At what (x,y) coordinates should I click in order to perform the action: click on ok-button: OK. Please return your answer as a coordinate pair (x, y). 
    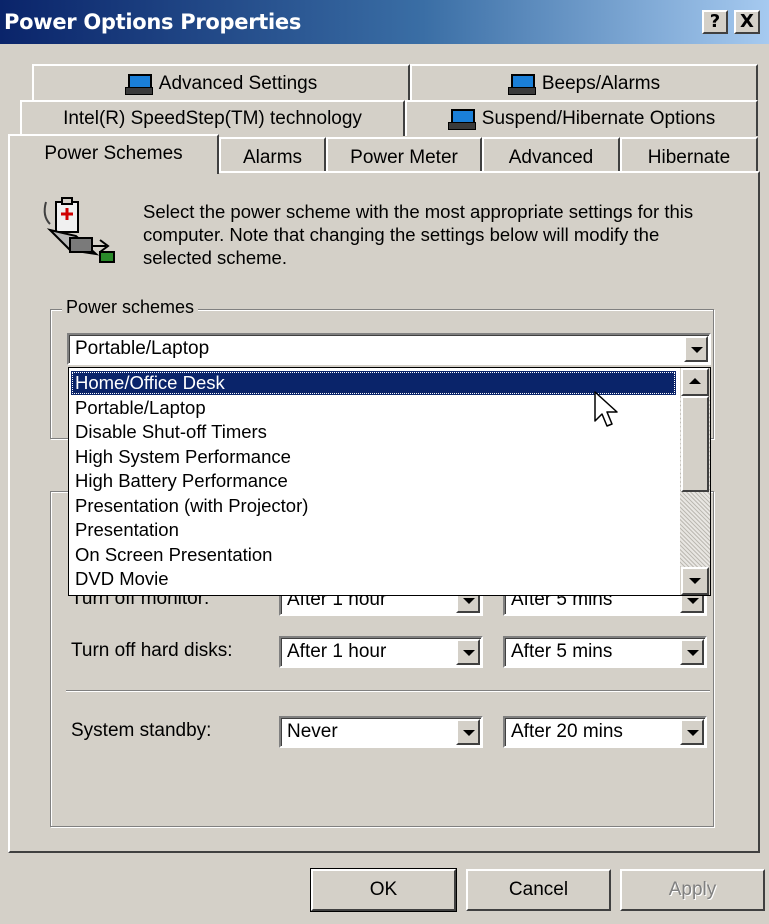
    Looking at the image, I should click on (383, 890).